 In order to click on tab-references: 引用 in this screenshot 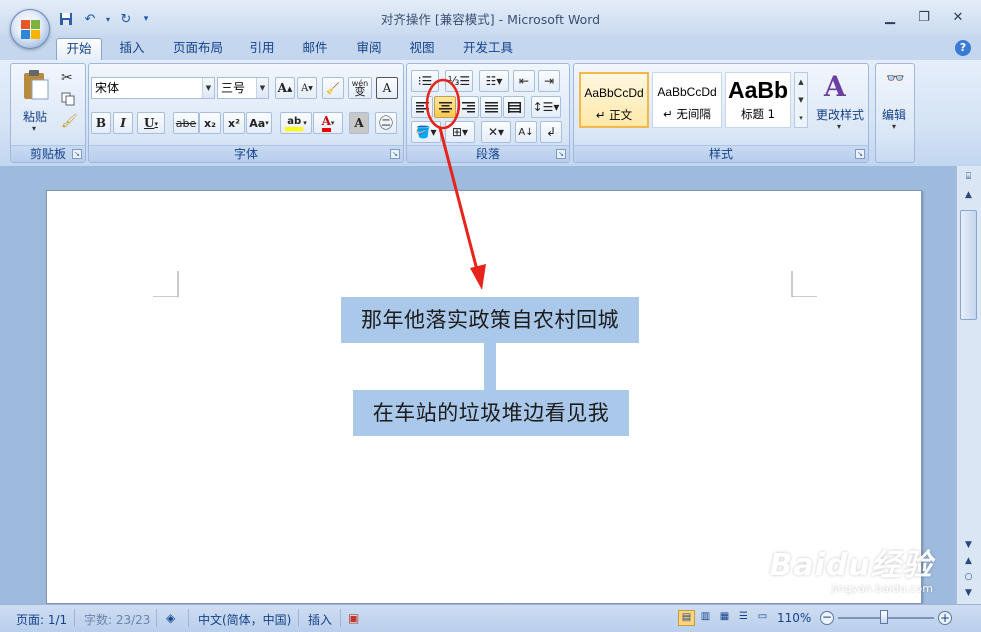, I will do `click(262, 49)`.